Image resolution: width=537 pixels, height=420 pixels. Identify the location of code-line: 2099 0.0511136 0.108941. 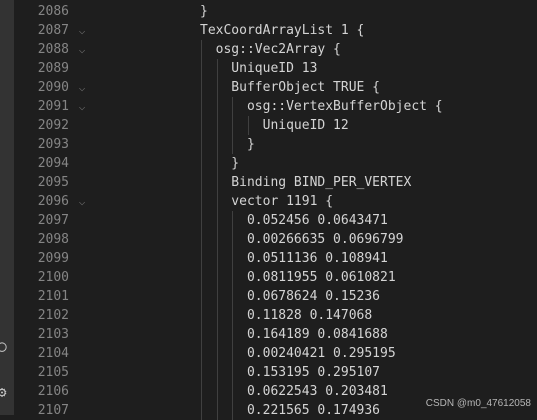
(275, 258).